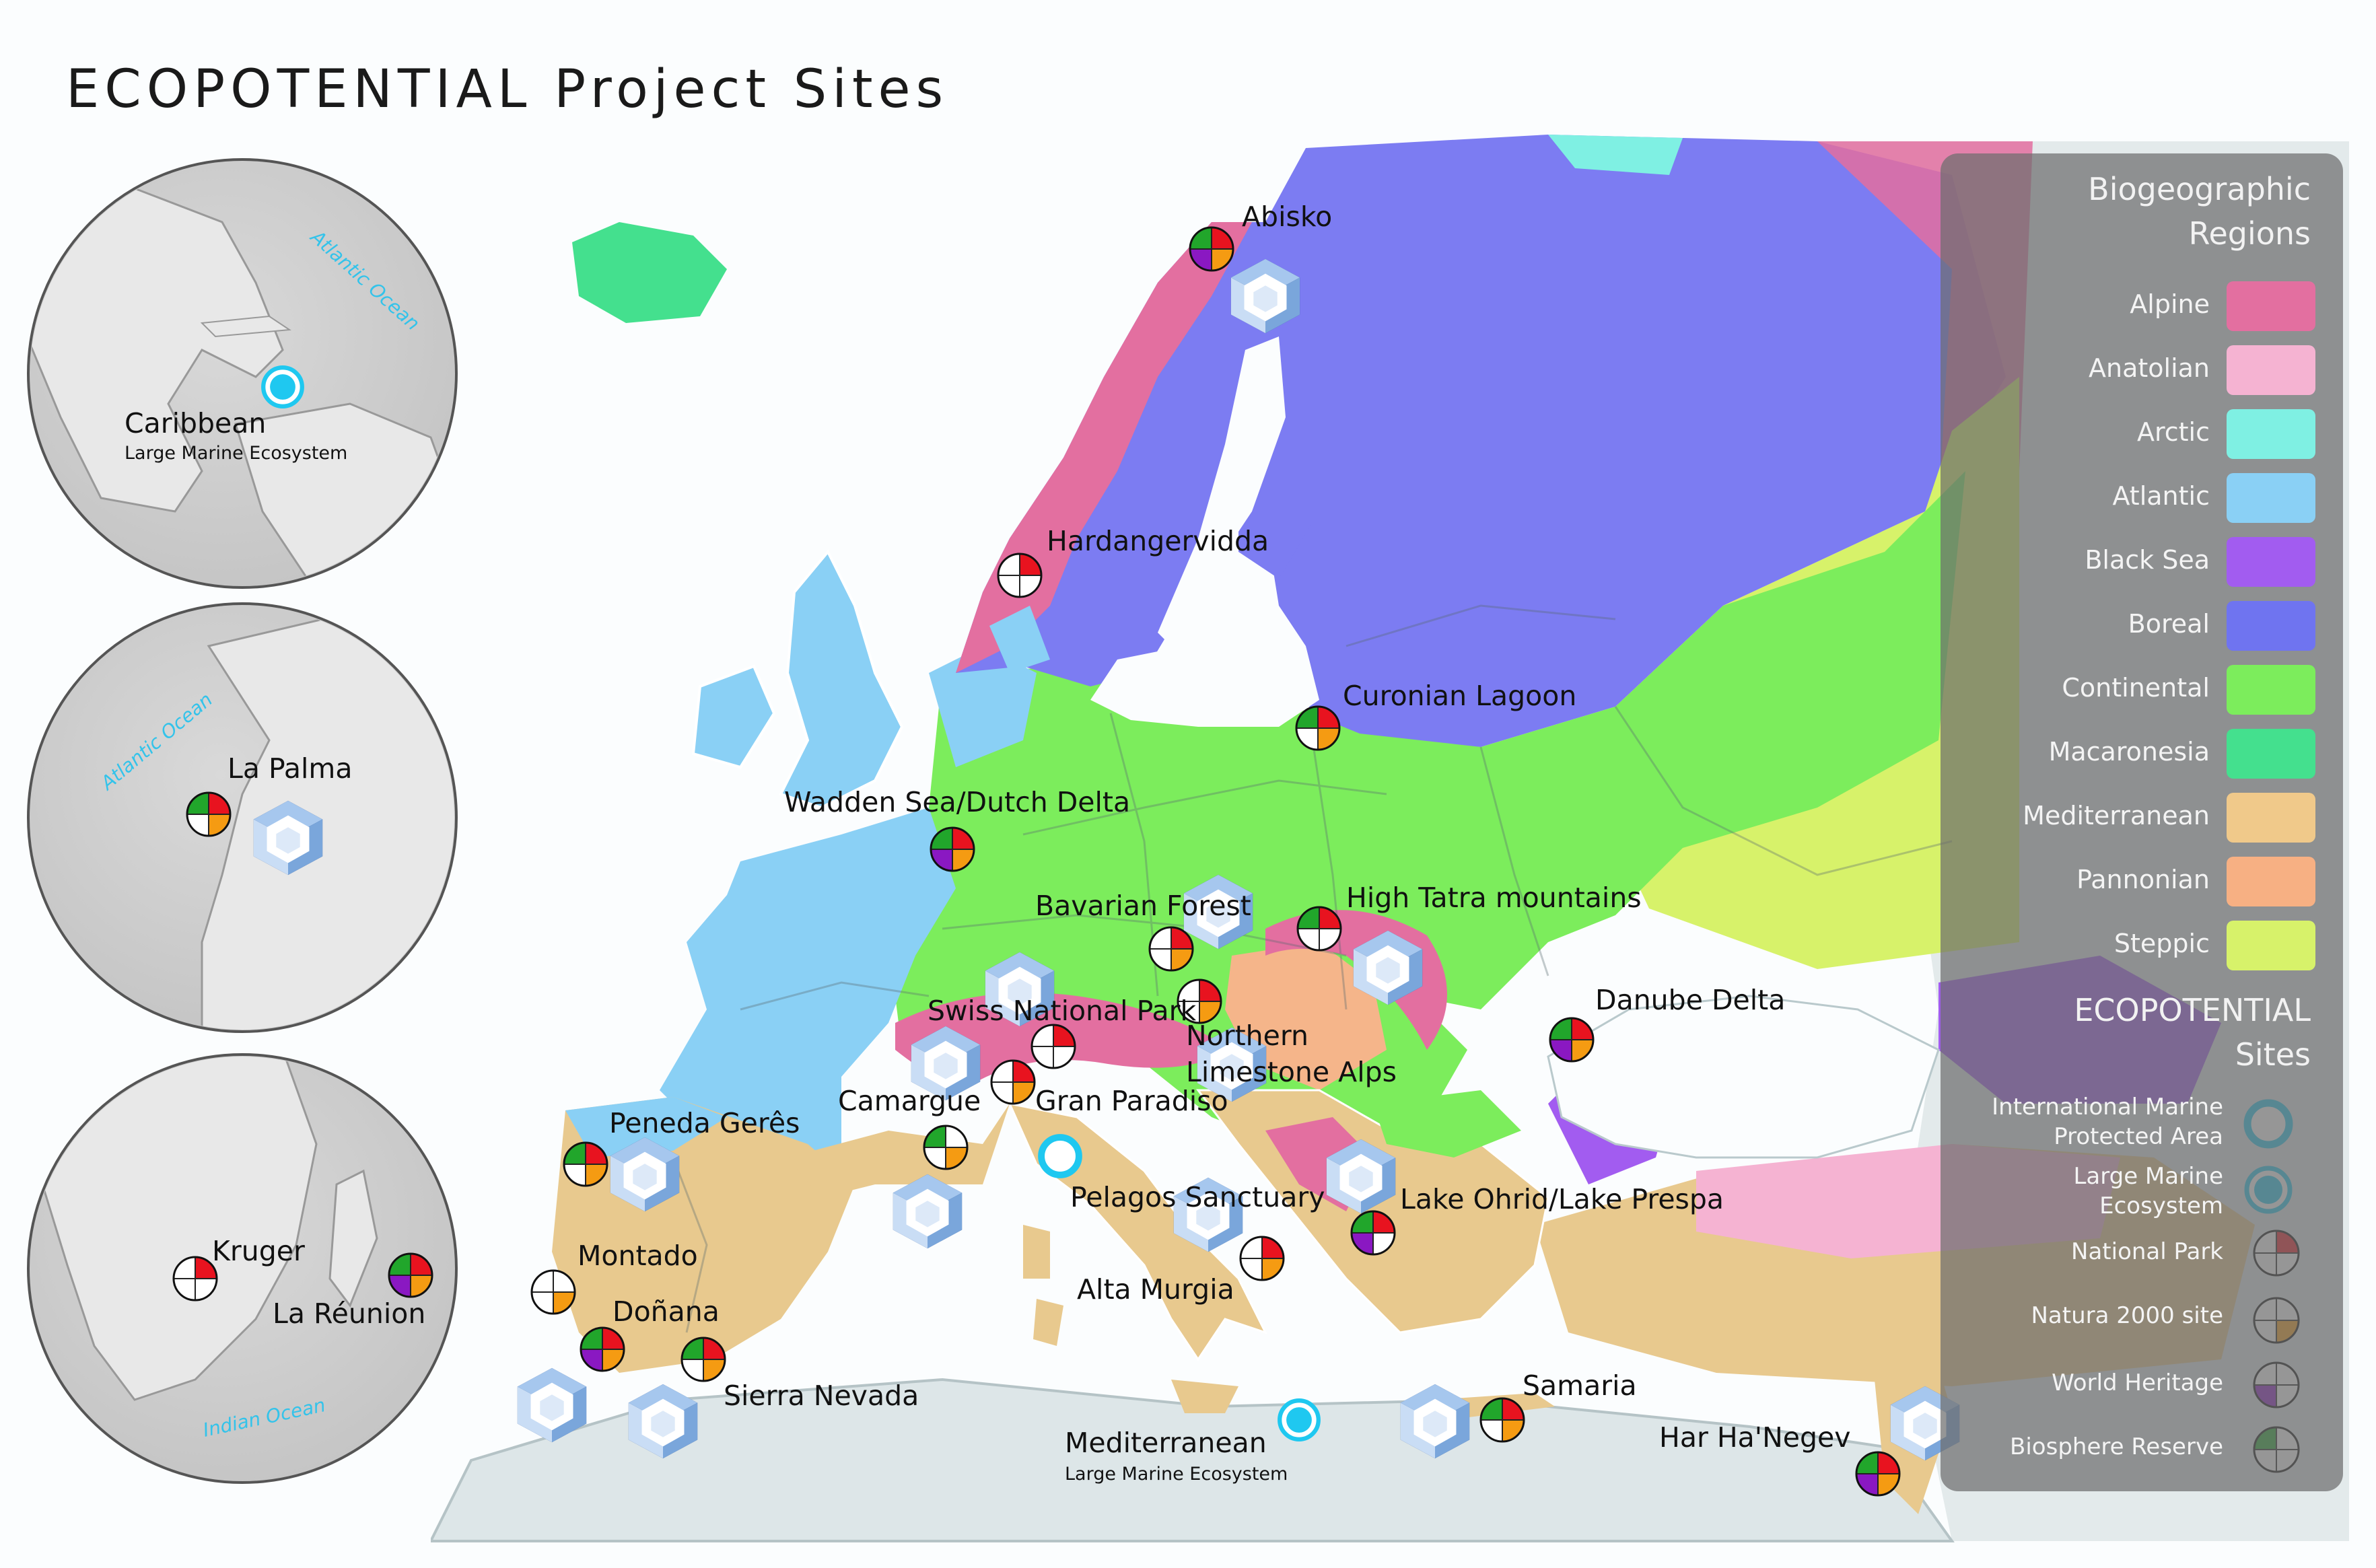 The image size is (2376, 1568). Describe the element at coordinates (2192, 1032) in the screenshot. I see `legend-sites-title: ECOPOTENTIAL Sites` at that location.